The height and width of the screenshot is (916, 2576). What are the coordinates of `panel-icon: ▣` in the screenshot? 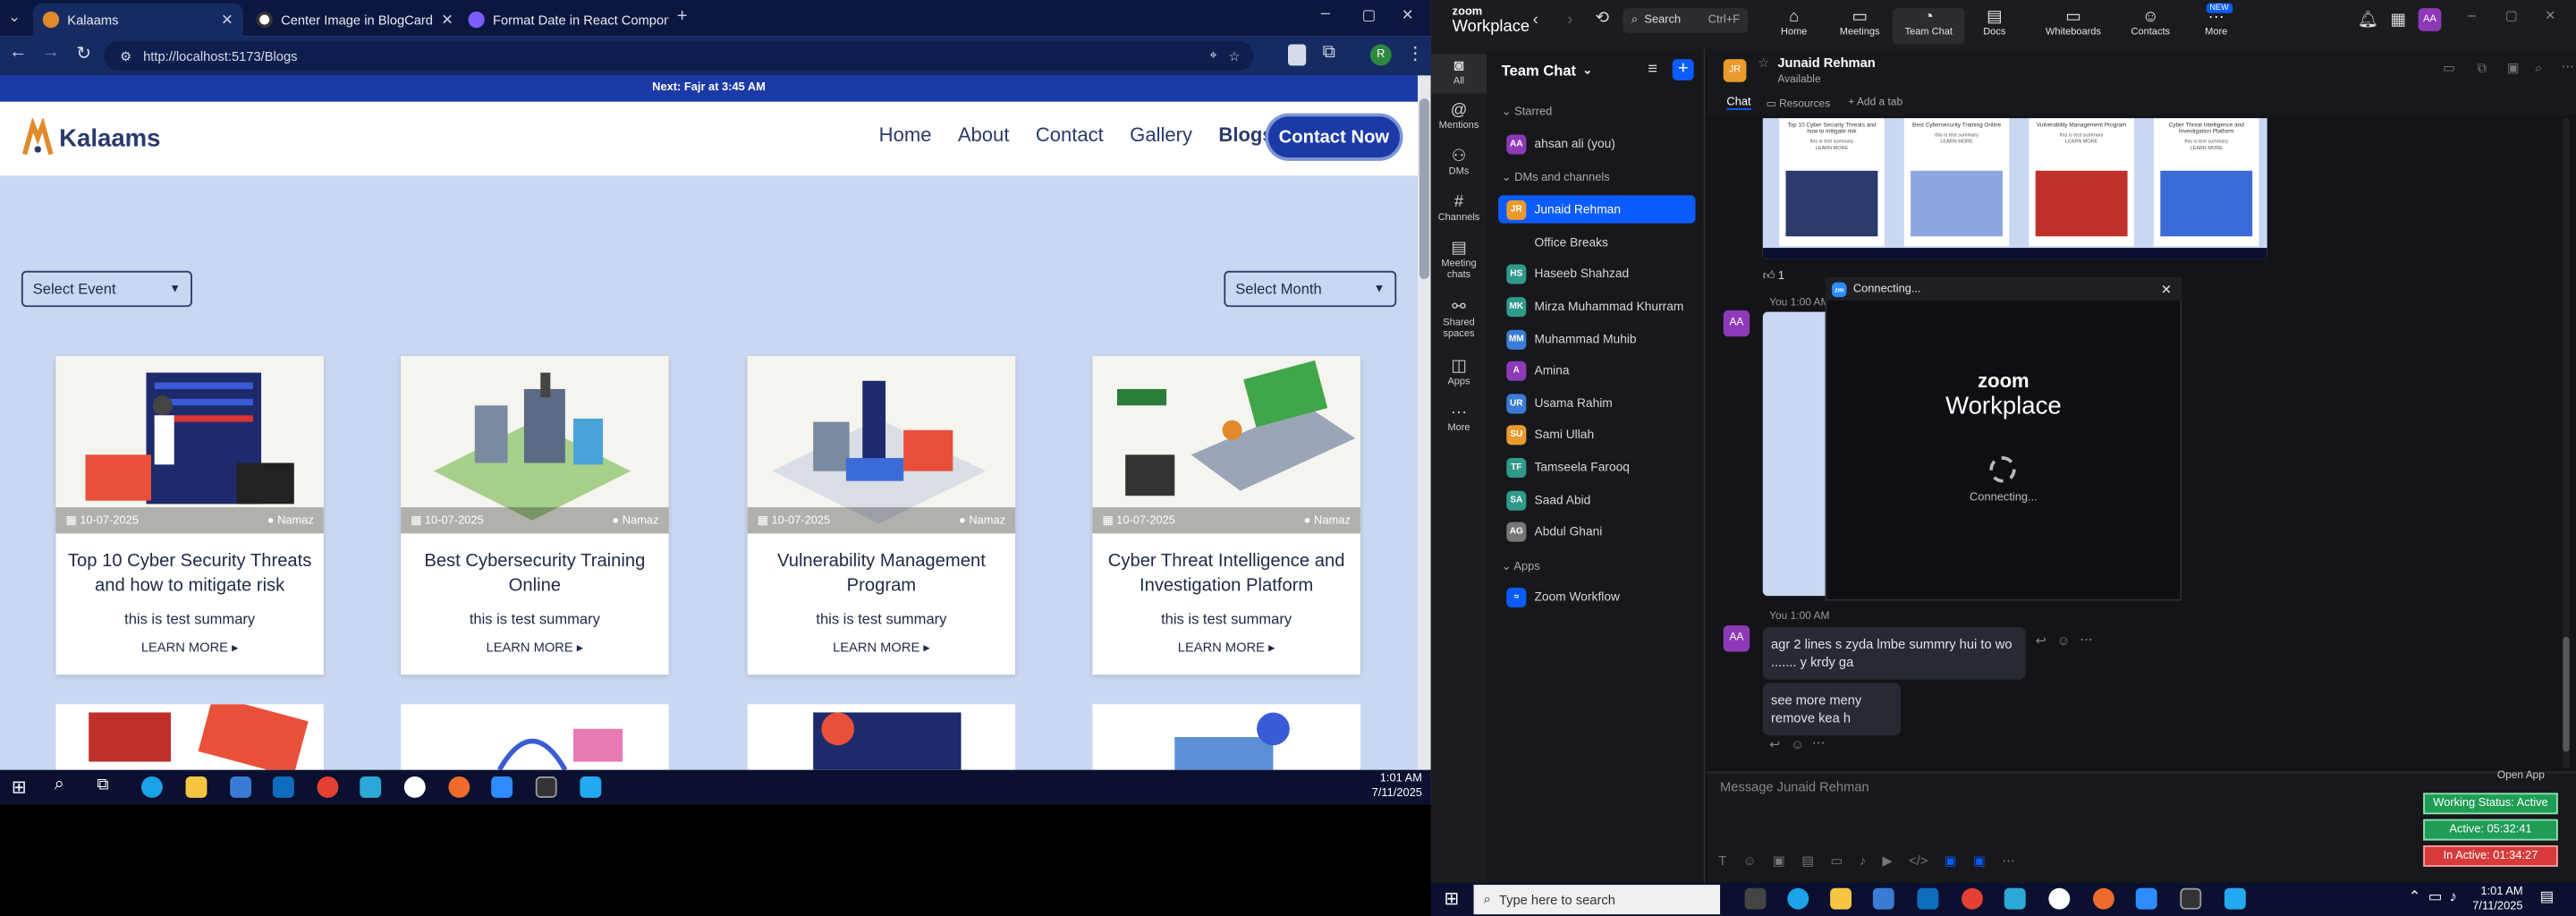 It's located at (2513, 68).